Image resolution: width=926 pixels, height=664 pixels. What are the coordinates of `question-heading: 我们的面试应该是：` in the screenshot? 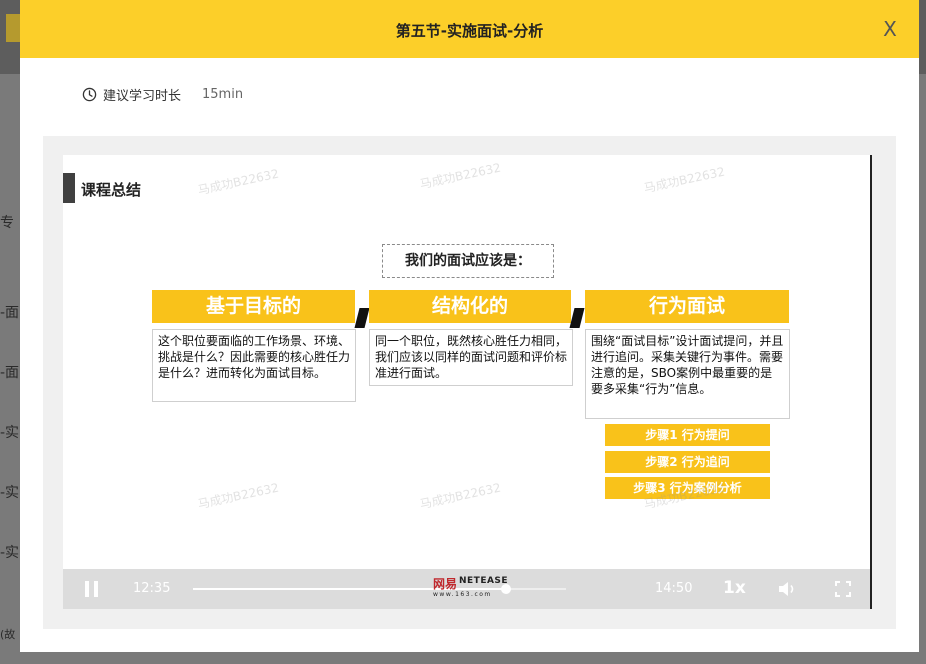 It's located at (468, 261).